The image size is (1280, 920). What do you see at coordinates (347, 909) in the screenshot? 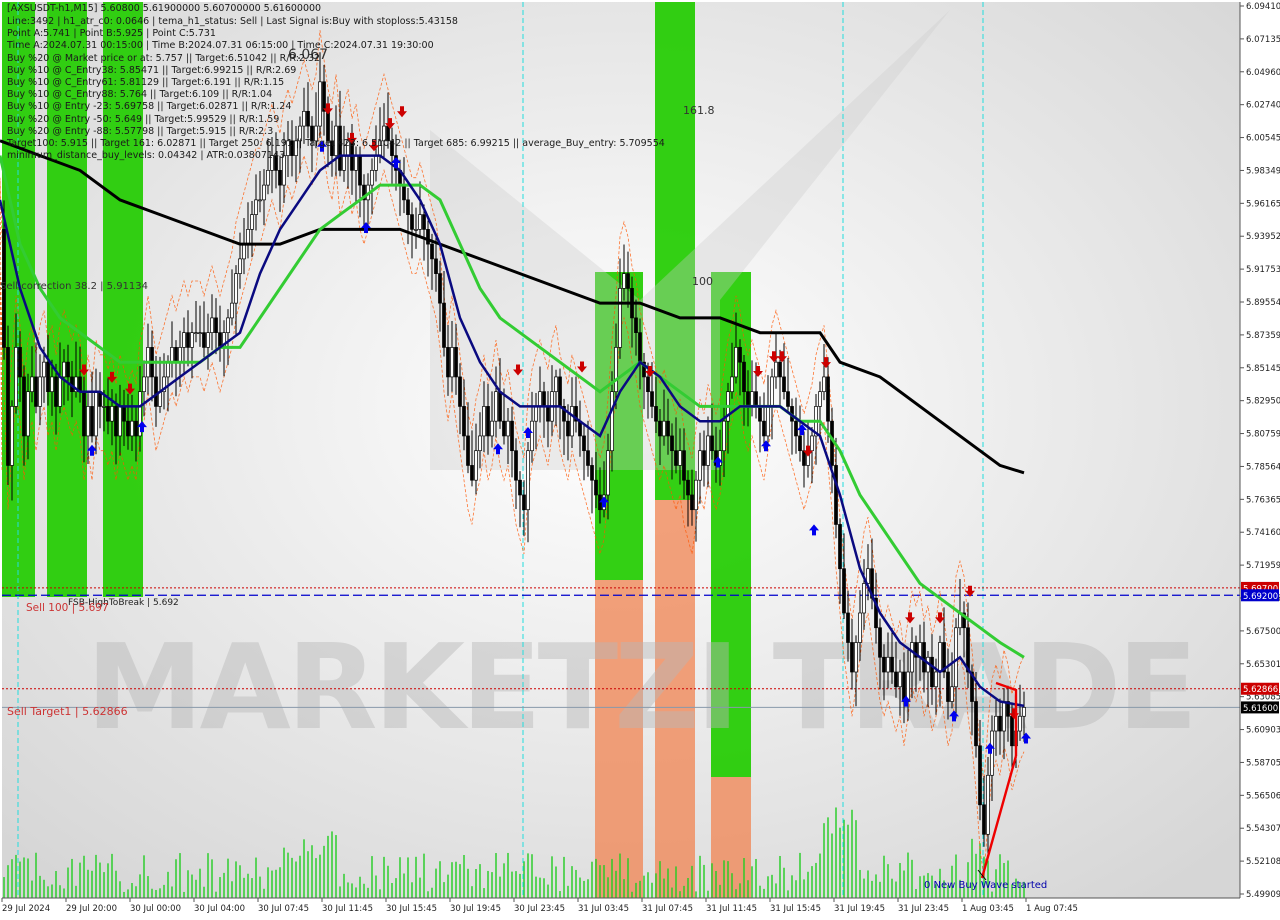
I see `x-tick-label: 30 Jul 11:45` at bounding box center [347, 909].